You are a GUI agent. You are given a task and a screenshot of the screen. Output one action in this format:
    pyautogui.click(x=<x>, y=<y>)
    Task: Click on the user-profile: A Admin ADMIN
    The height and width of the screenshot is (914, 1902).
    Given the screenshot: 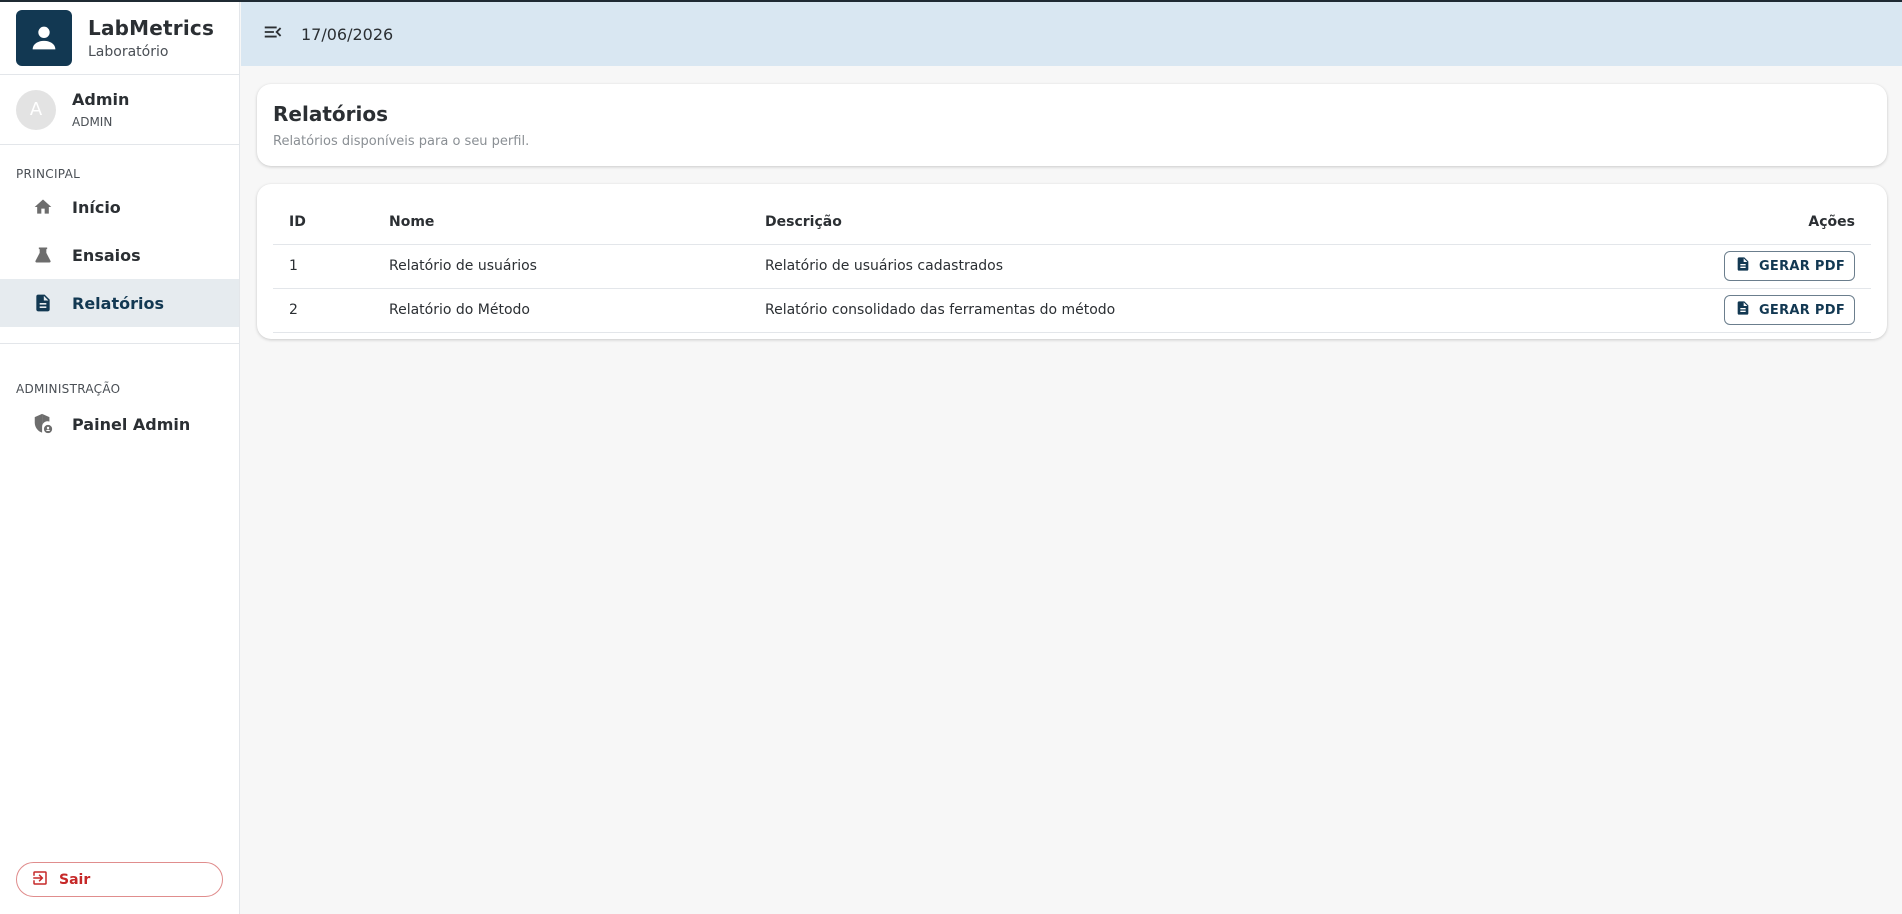 What is the action you would take?
    pyautogui.click(x=119, y=110)
    